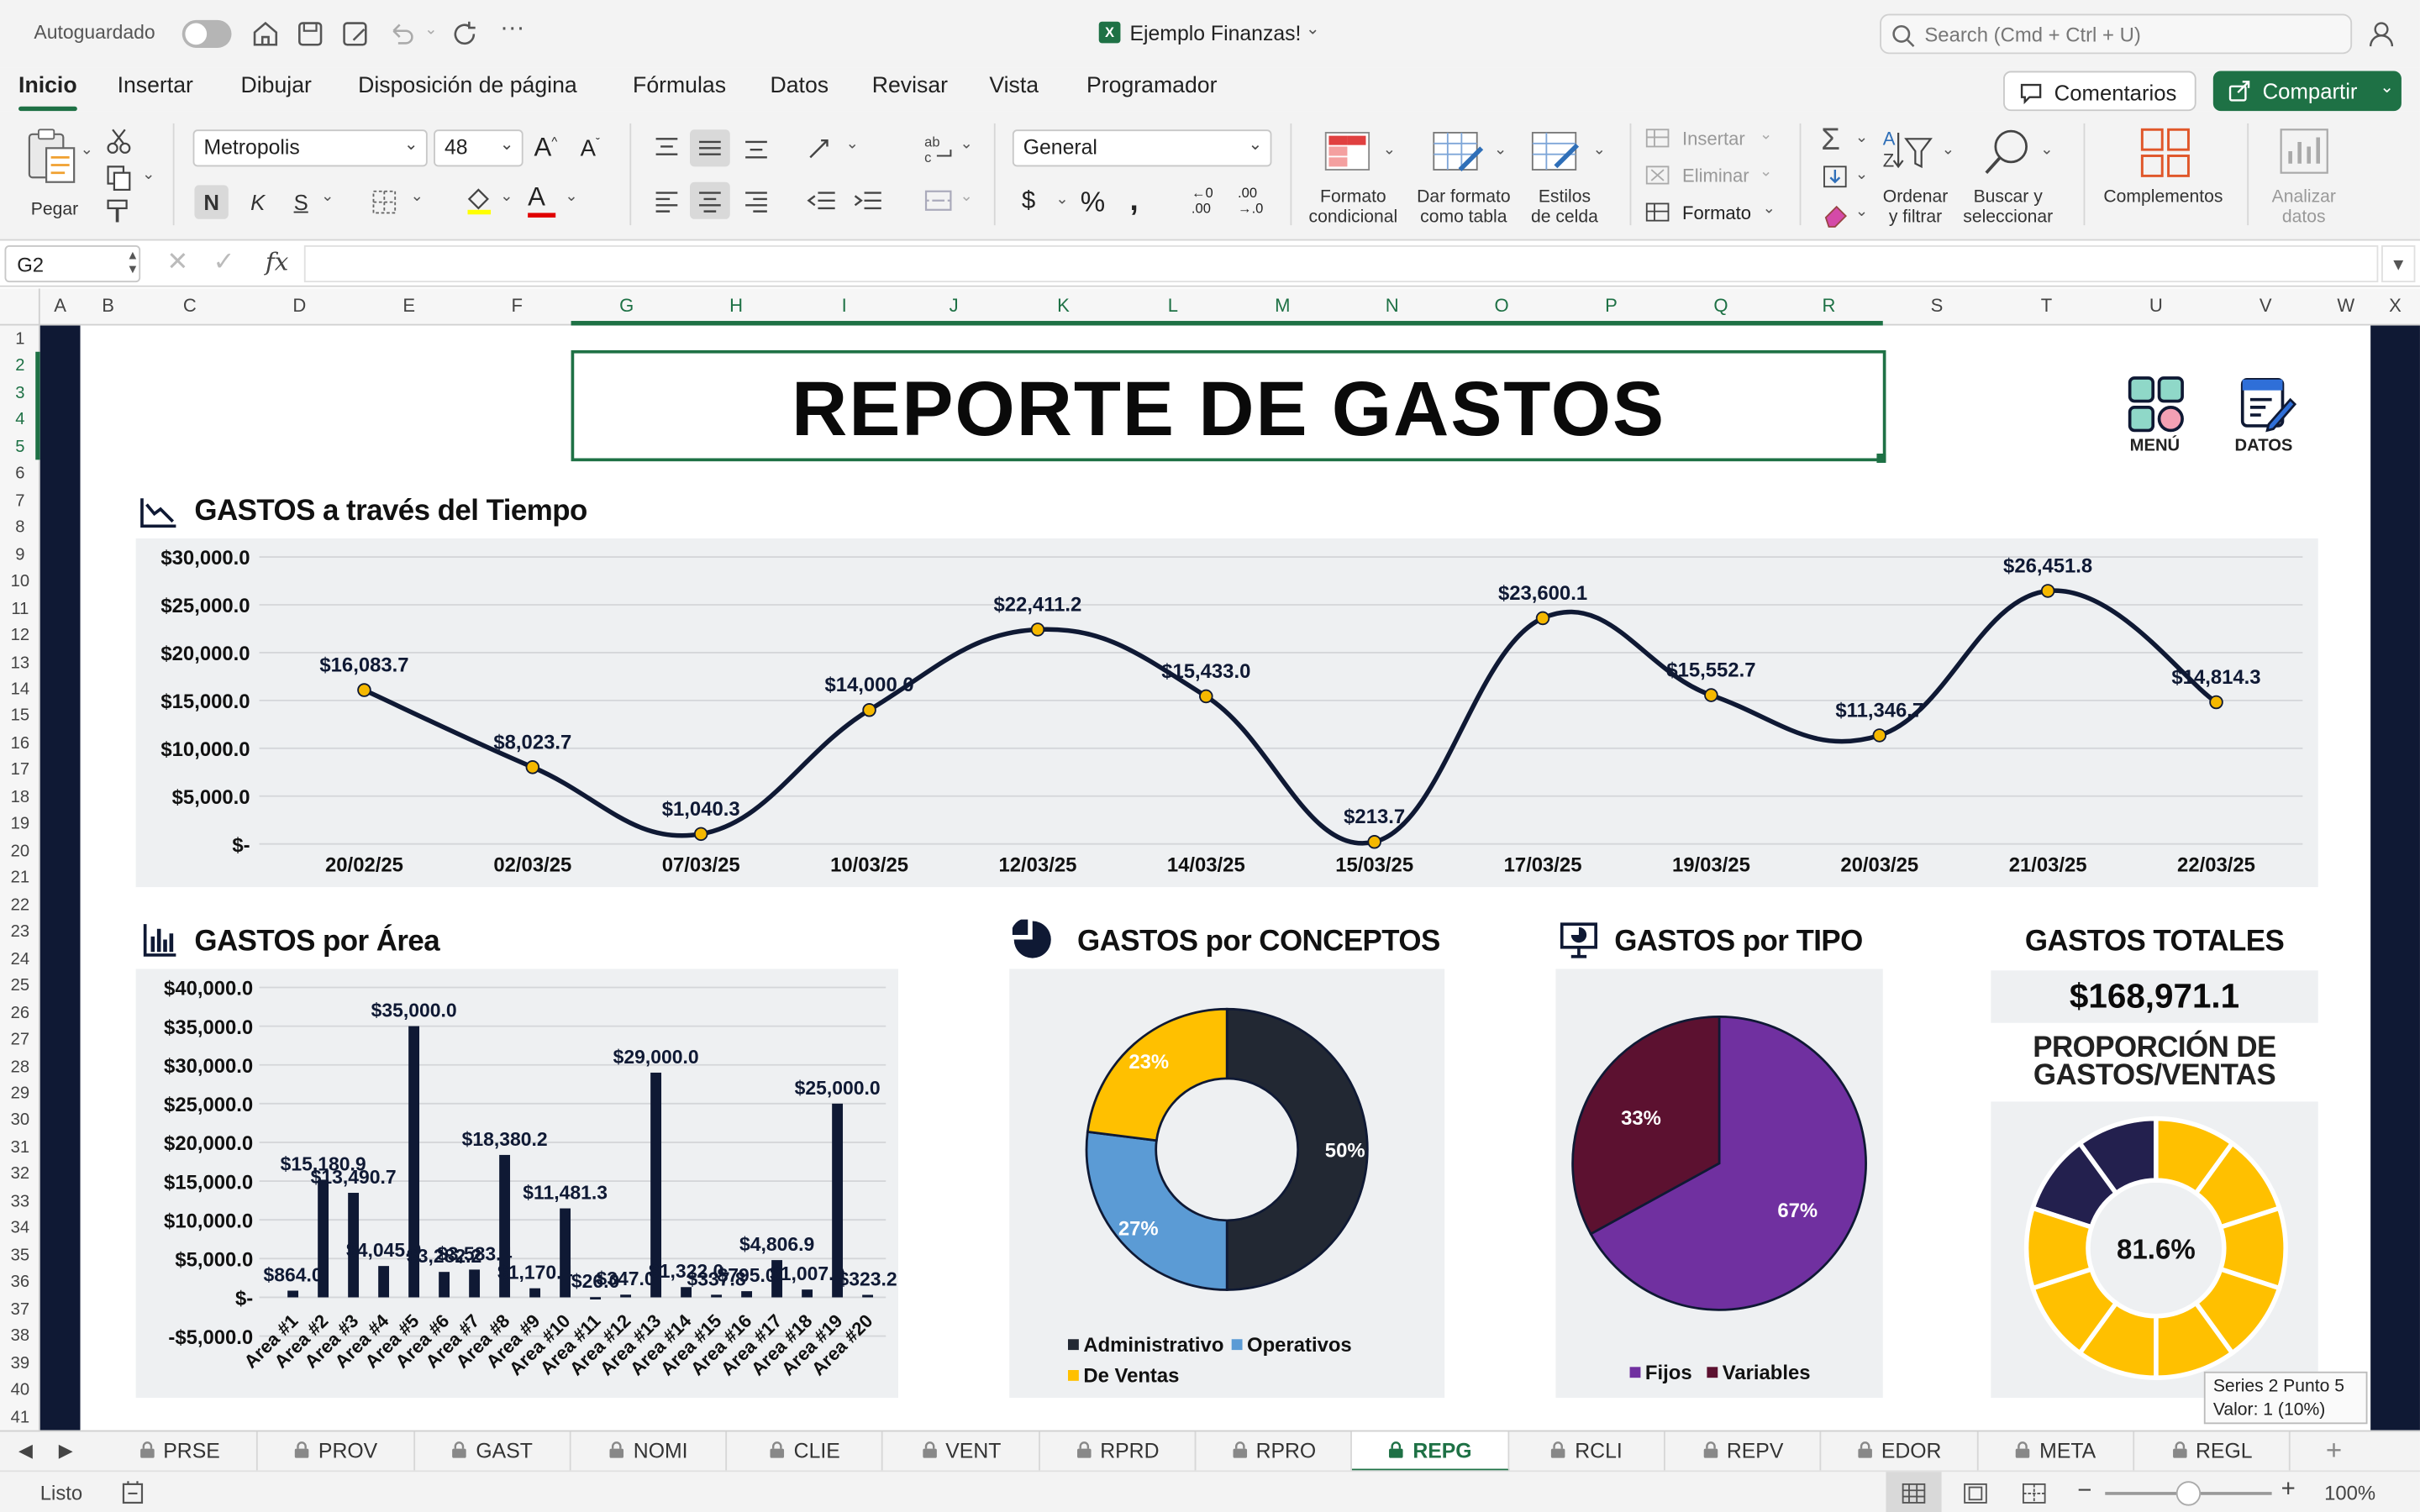 This screenshot has width=2420, height=1512. What do you see at coordinates (1502, 306) in the screenshot?
I see `col-header: O` at bounding box center [1502, 306].